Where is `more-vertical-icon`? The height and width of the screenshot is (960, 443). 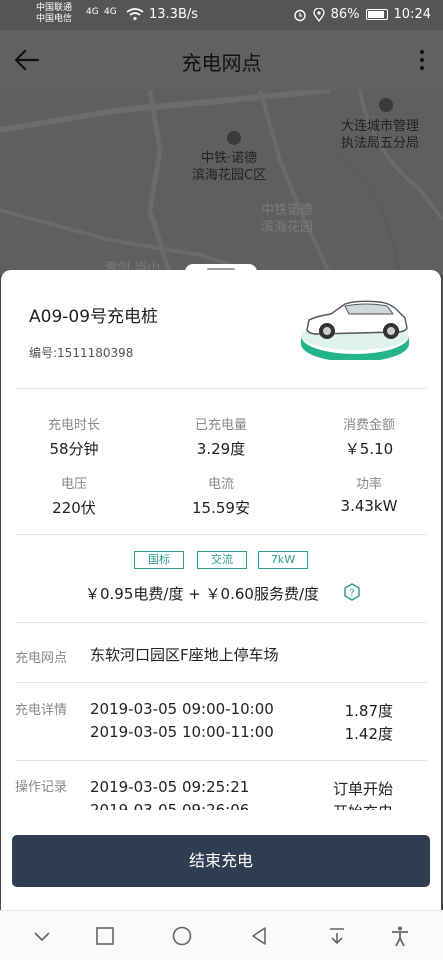
more-vertical-icon is located at coordinates (422, 60).